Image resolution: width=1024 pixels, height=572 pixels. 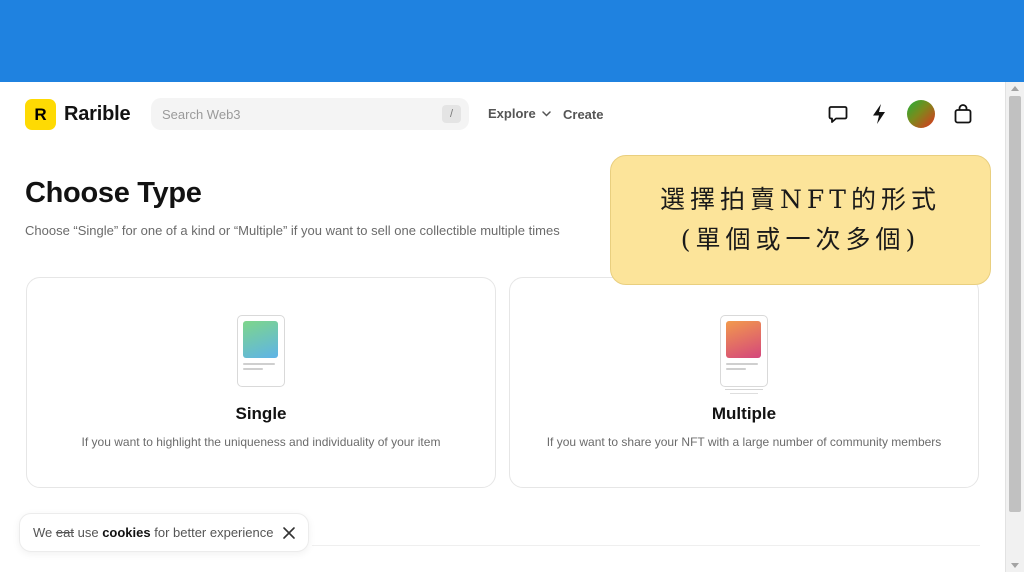 What do you see at coordinates (800, 220) in the screenshot?
I see `annotation-callout: 選擇拍賣NFT的形式 (單個或一次多個)` at bounding box center [800, 220].